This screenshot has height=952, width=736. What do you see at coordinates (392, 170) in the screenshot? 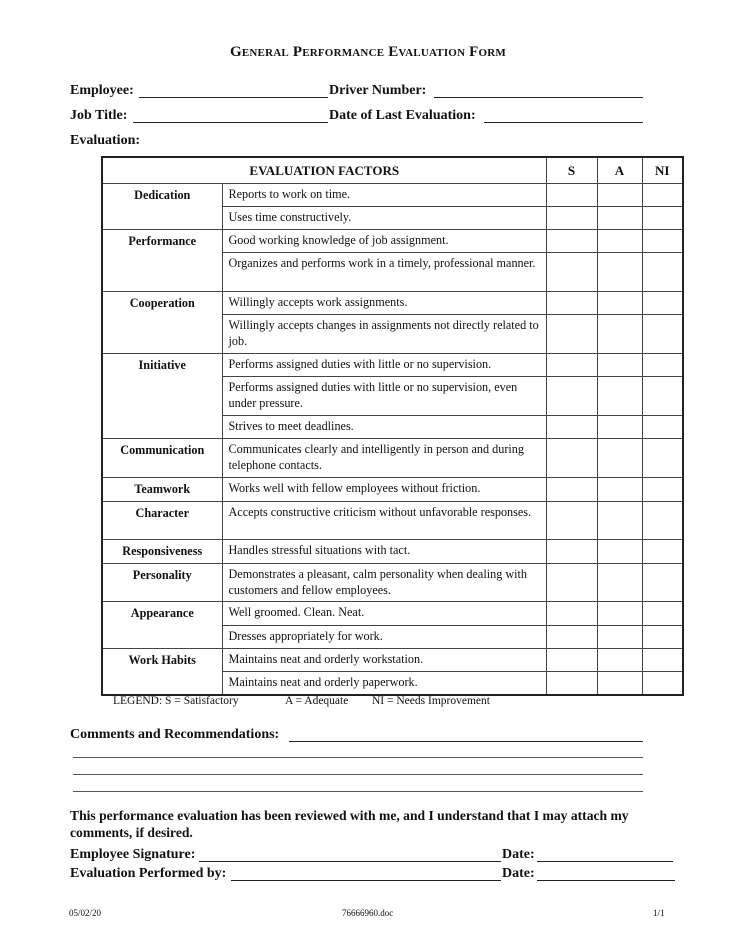
I see `table-header-row: EVALUATION FACTORS S A NI` at bounding box center [392, 170].